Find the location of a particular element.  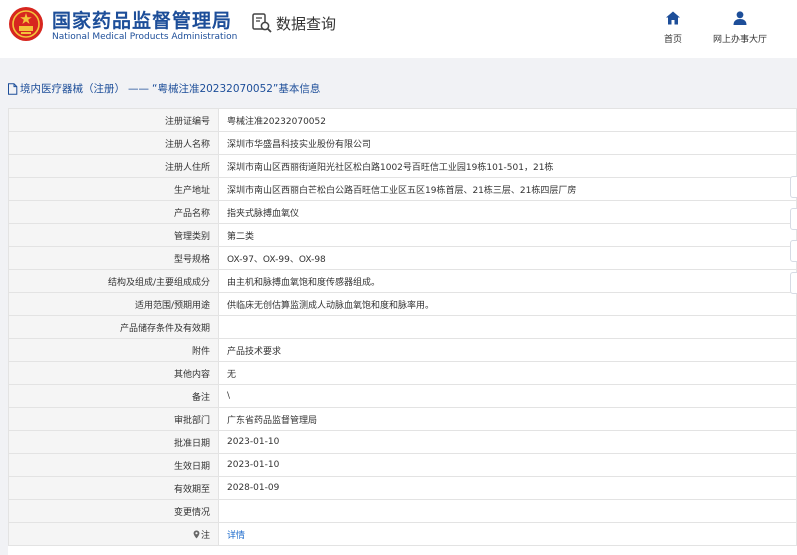

row-label: 生效日期 is located at coordinates (113, 465).